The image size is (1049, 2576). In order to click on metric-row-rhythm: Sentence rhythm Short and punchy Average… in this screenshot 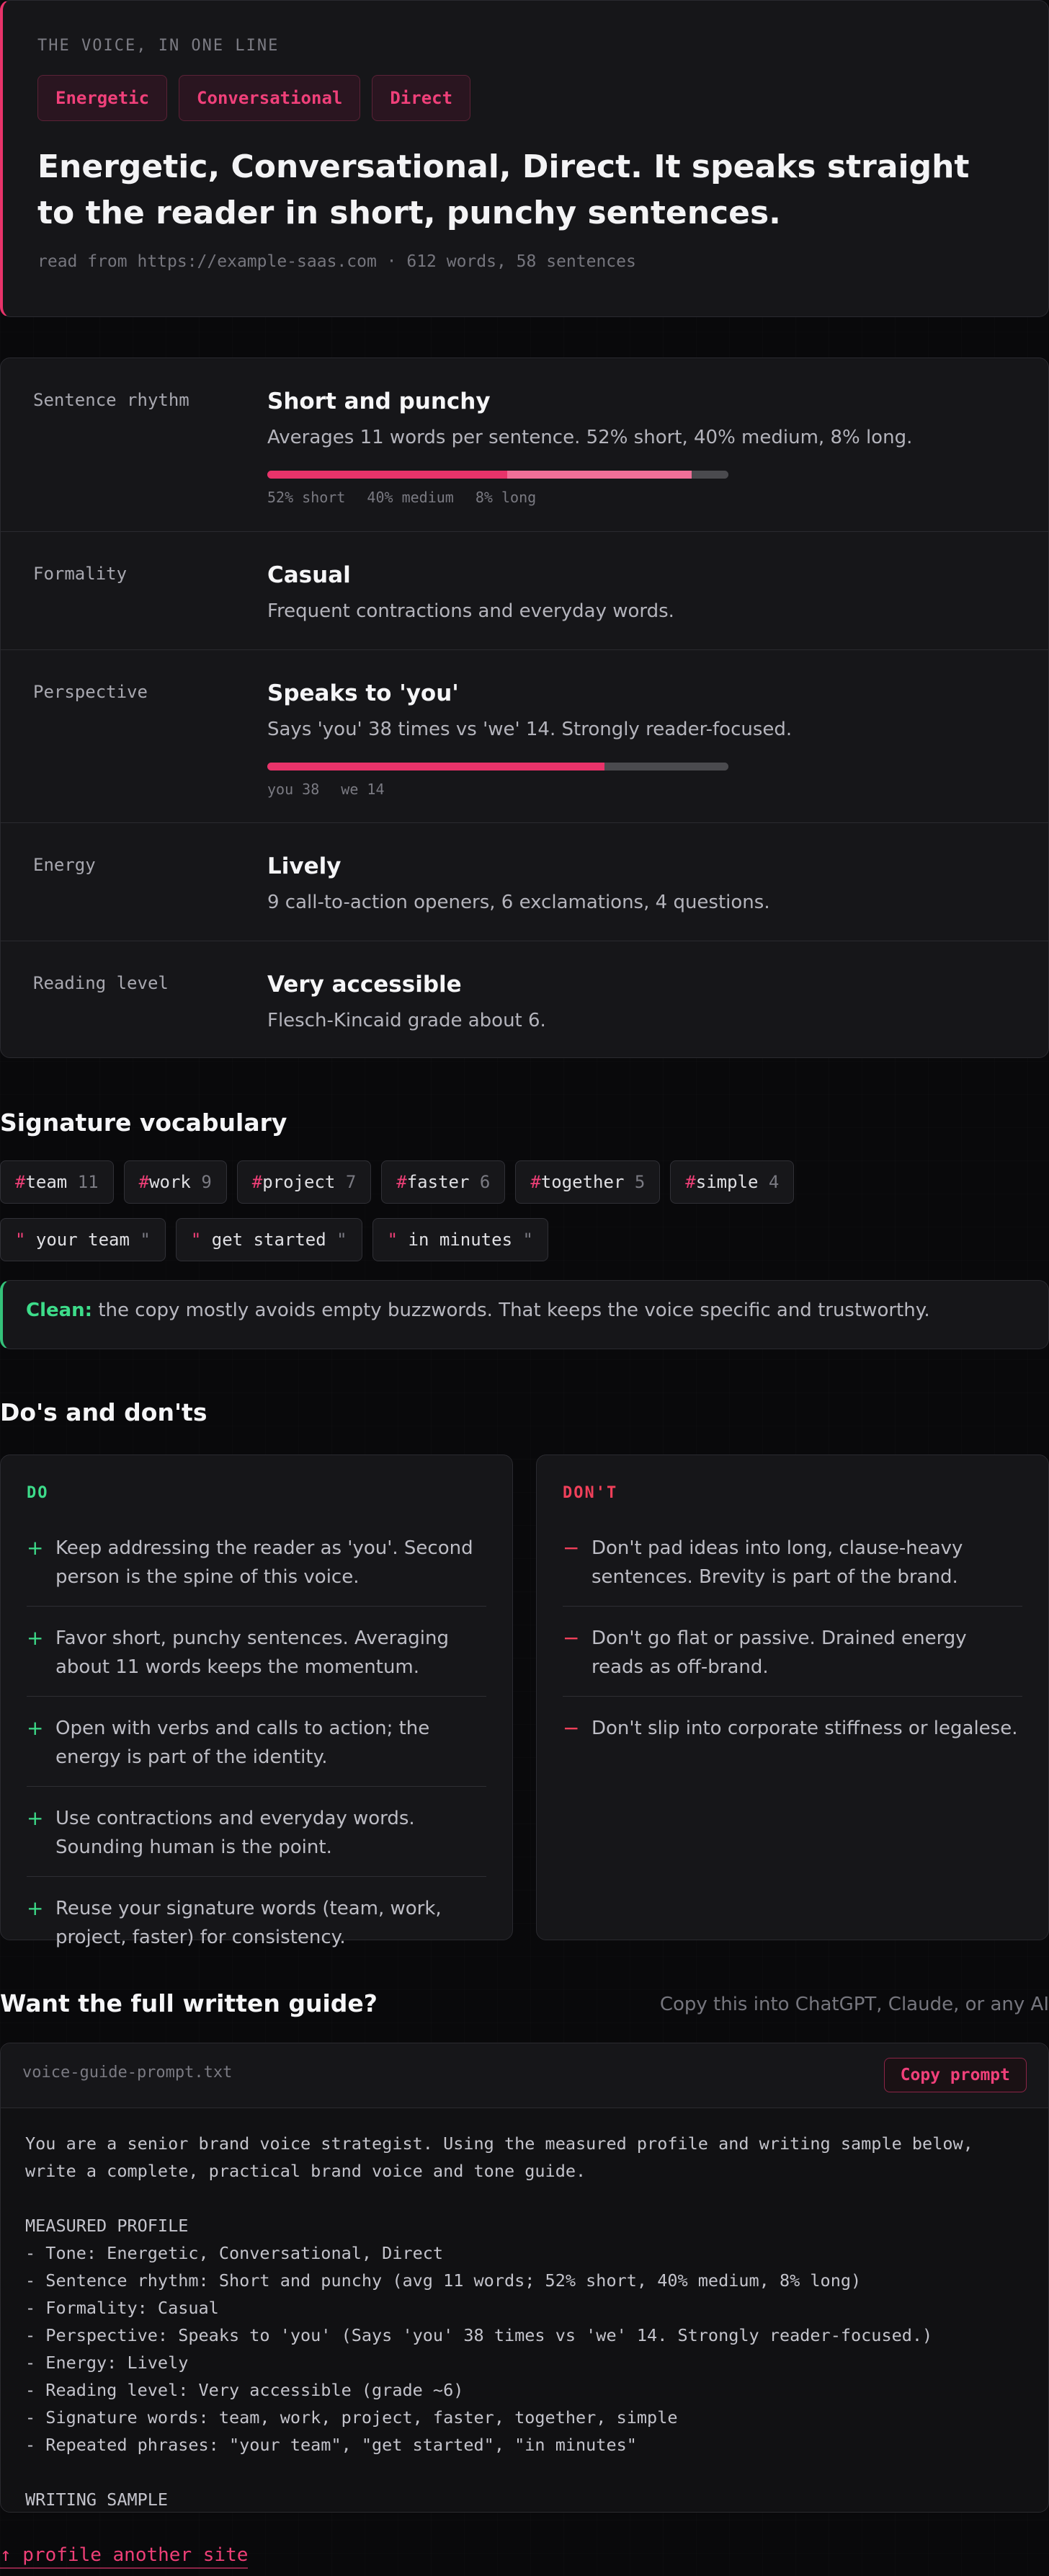, I will do `click(524, 445)`.